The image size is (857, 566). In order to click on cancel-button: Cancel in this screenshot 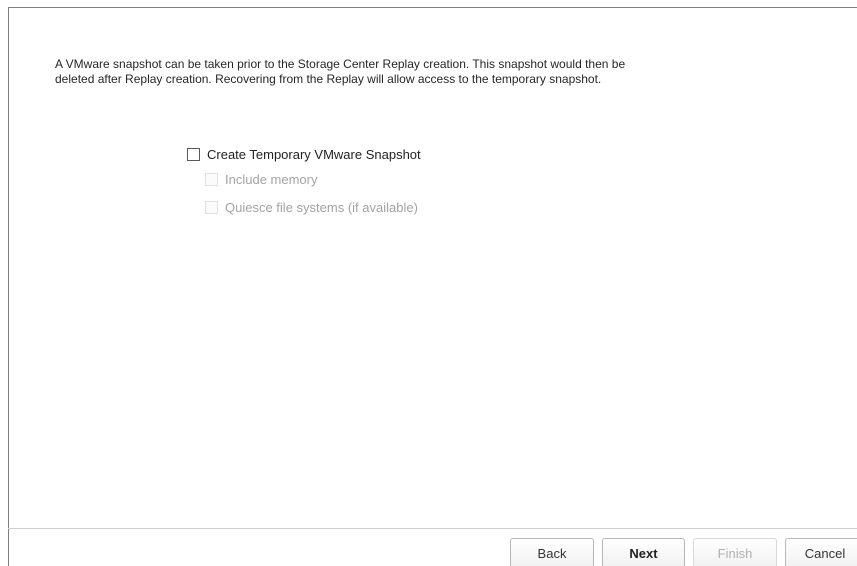, I will do `click(821, 552)`.